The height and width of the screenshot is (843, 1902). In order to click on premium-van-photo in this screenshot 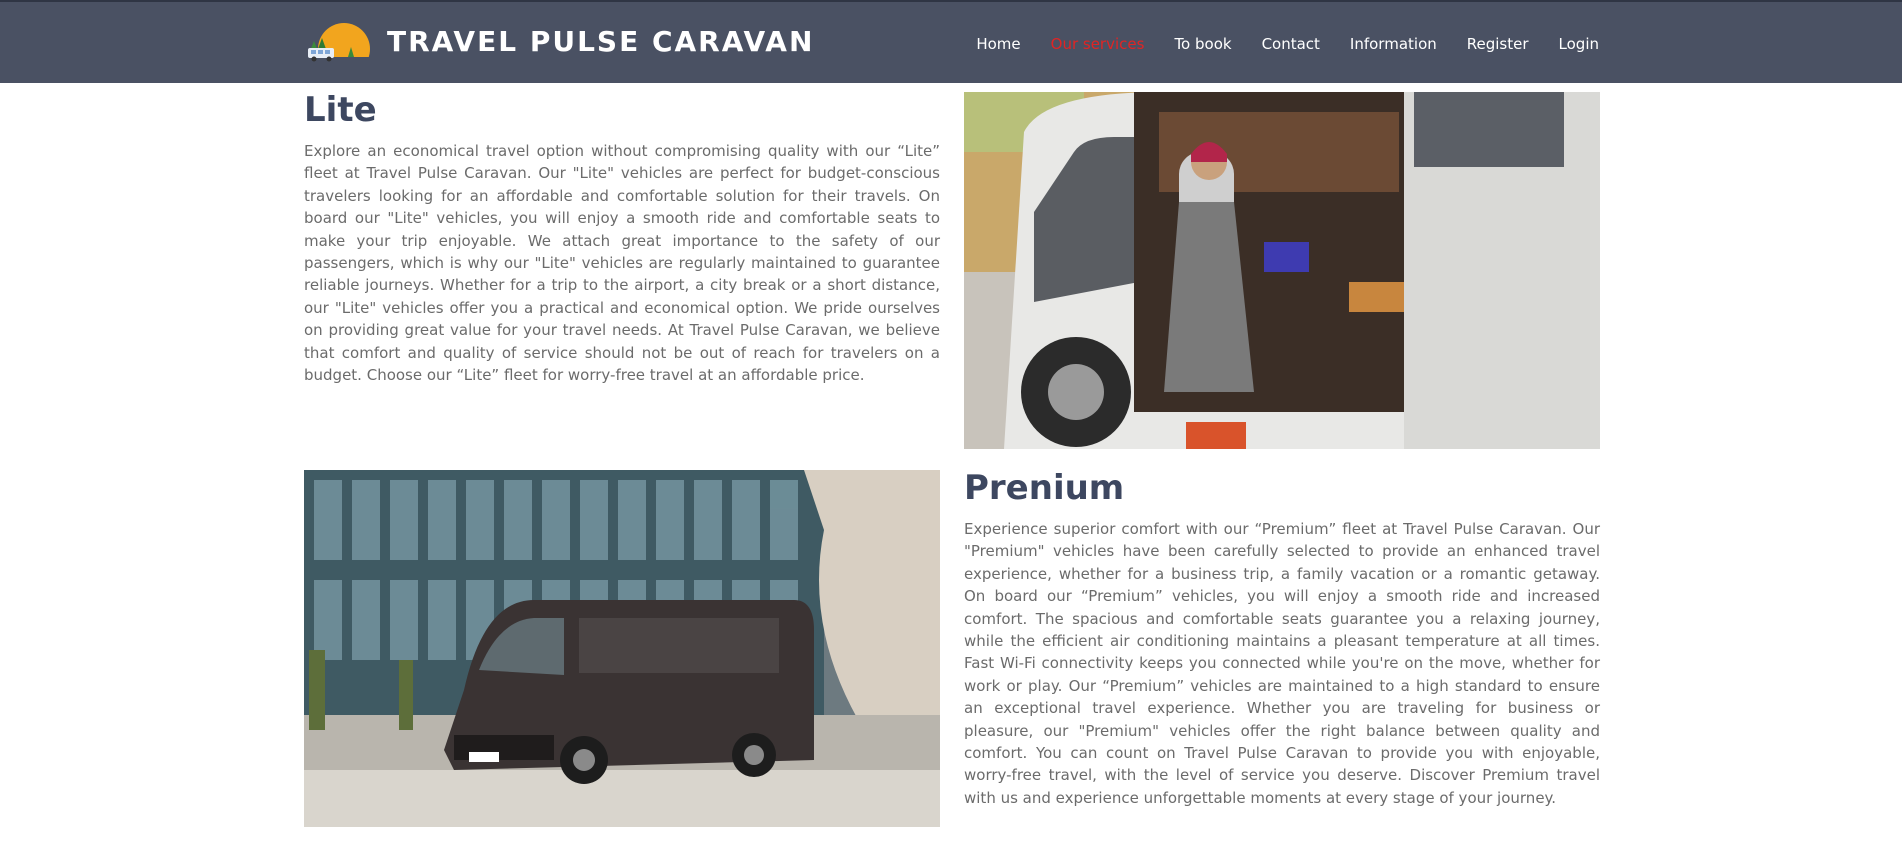, I will do `click(622, 648)`.